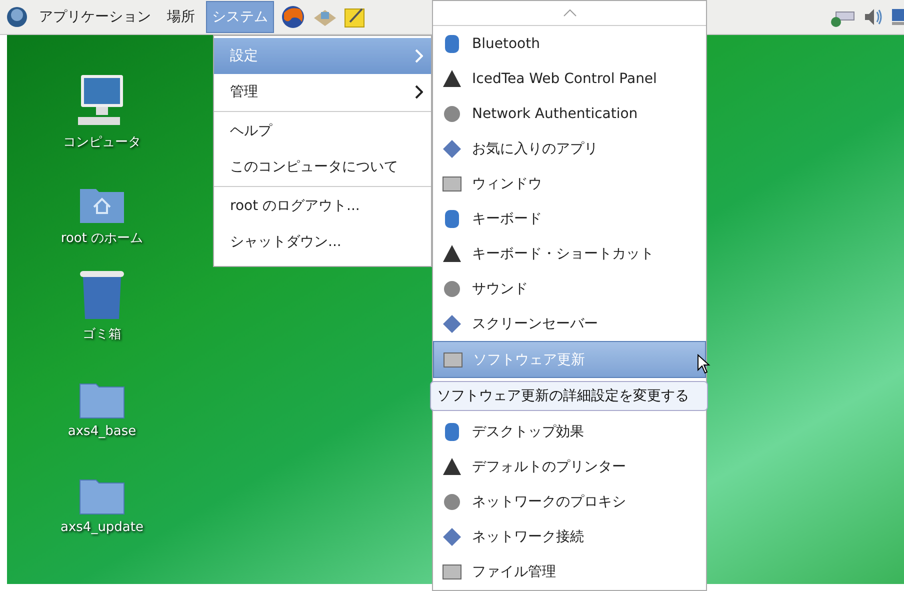 This screenshot has width=904, height=591. What do you see at coordinates (95, 17) in the screenshot?
I see `panel-menu: アプリケーション` at bounding box center [95, 17].